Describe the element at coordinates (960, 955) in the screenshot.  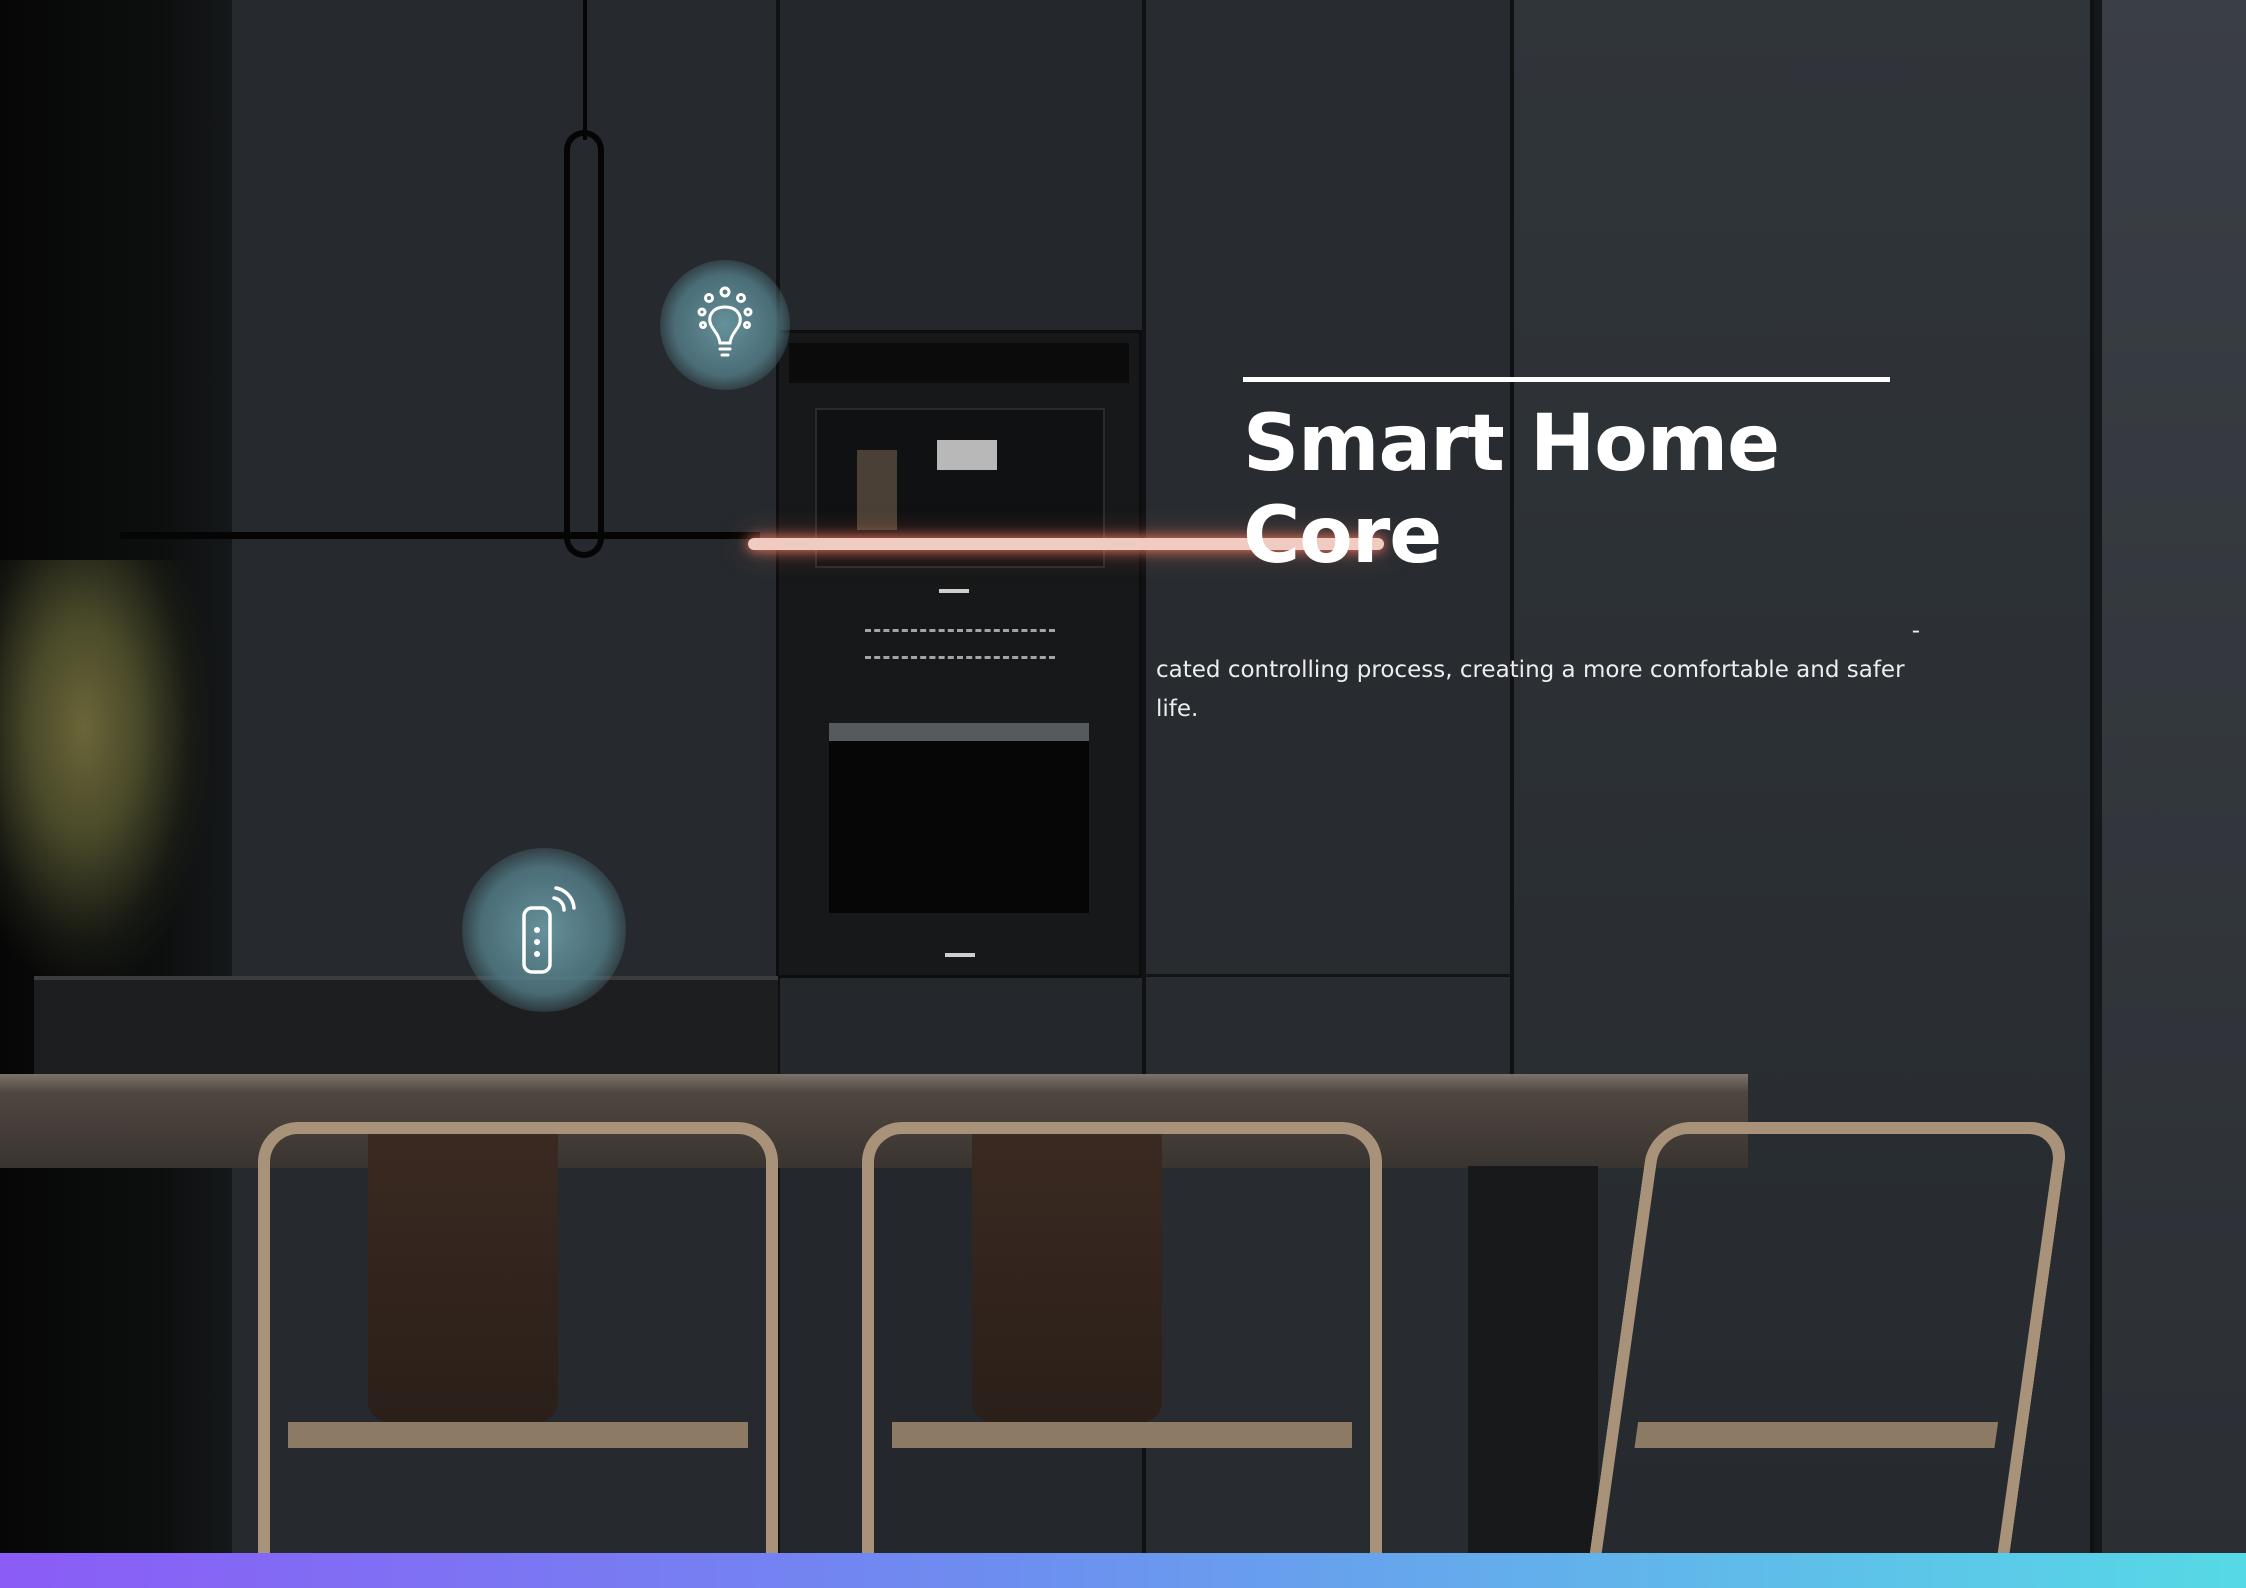
I see `oven-handle` at that location.